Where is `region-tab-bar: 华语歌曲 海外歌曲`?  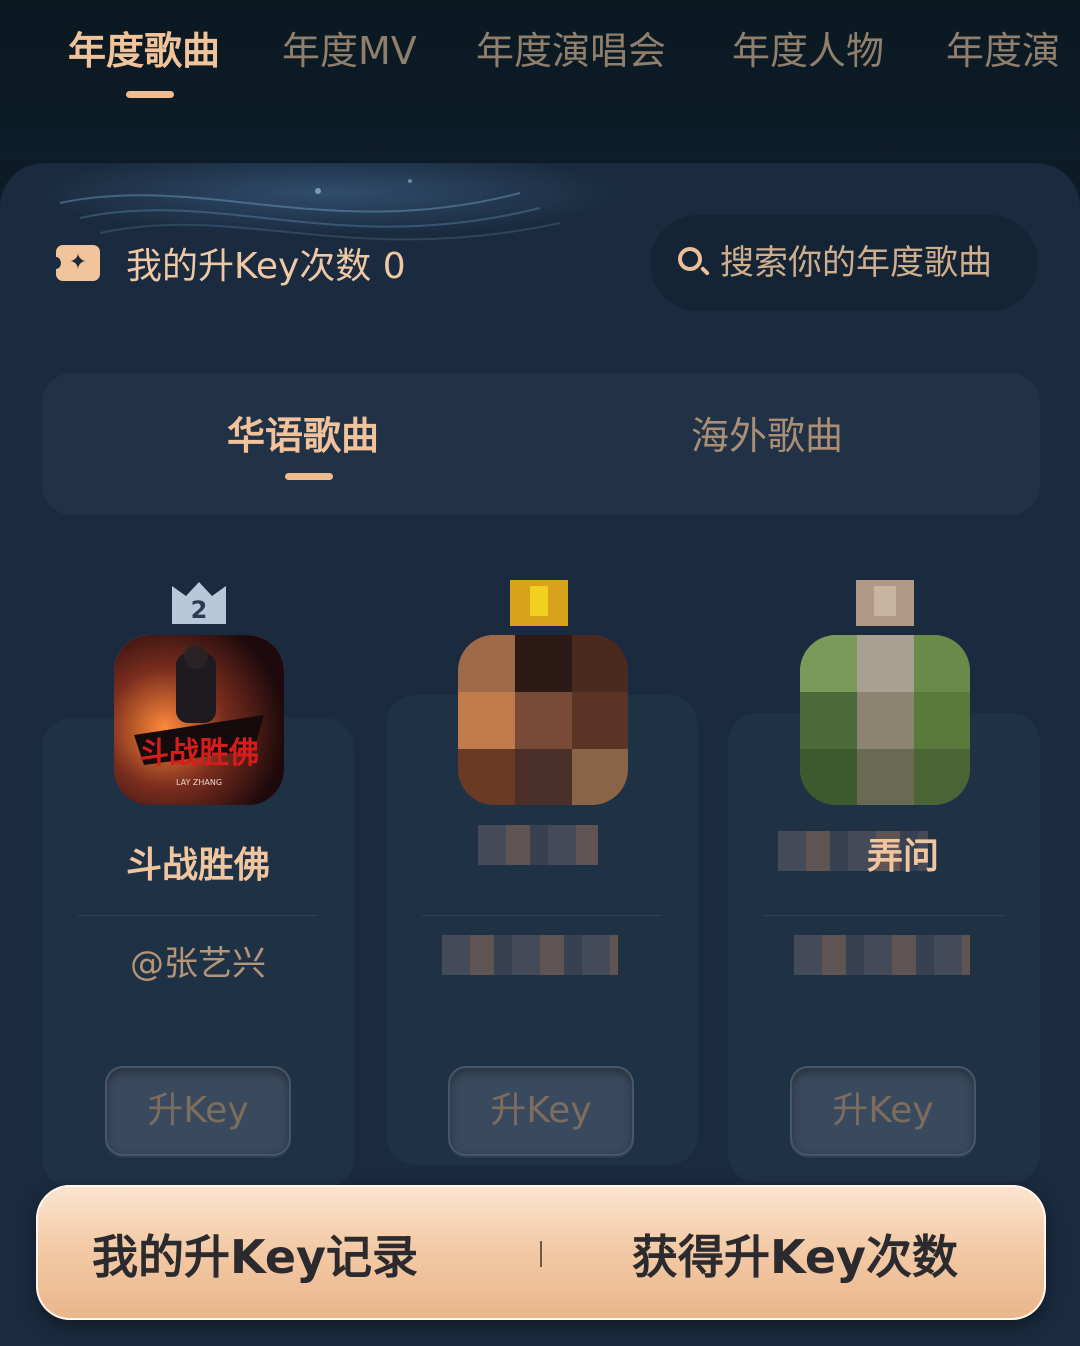
region-tab-bar: 华语歌曲 海外歌曲 is located at coordinates (541, 444).